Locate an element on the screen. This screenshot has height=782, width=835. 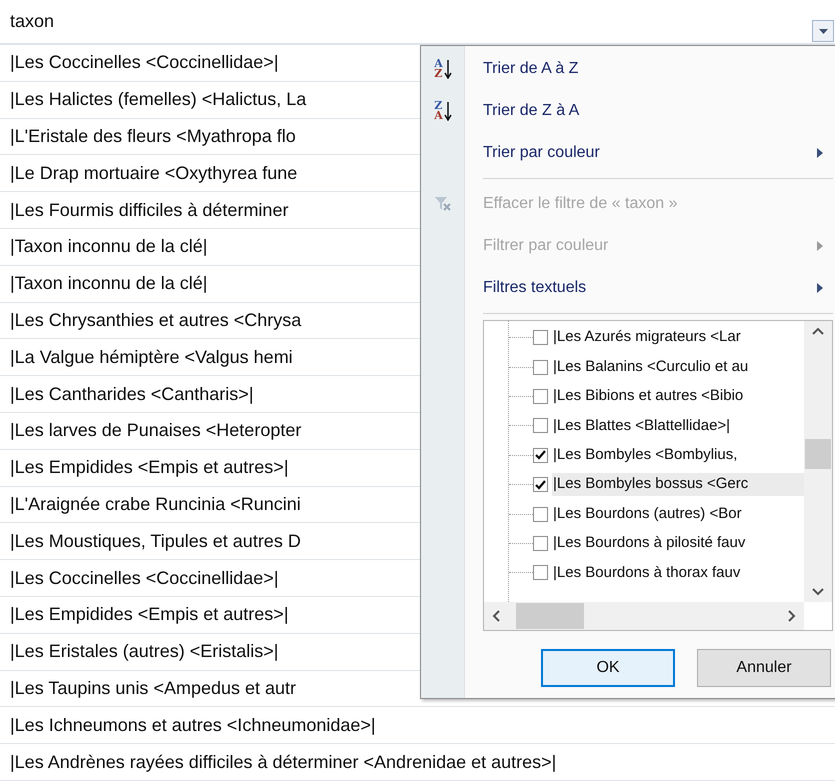
table-cell-text: |Les Taupins unis <Ampedus et autr is located at coordinates (153, 688).